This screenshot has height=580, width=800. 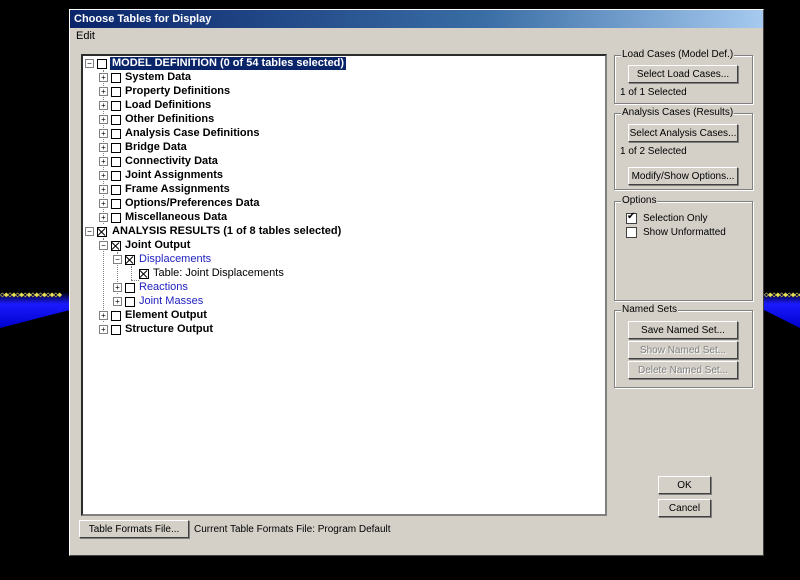 I want to click on tree-label: Frame Assignments, so click(x=177, y=189).